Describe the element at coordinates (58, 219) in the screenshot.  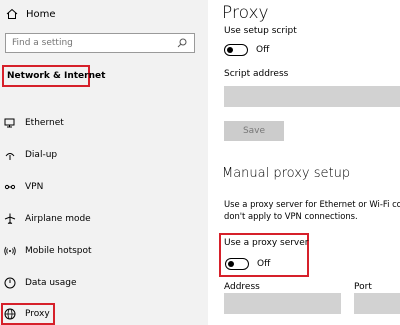
I see `sidebar-item-label: Airplane mode` at that location.